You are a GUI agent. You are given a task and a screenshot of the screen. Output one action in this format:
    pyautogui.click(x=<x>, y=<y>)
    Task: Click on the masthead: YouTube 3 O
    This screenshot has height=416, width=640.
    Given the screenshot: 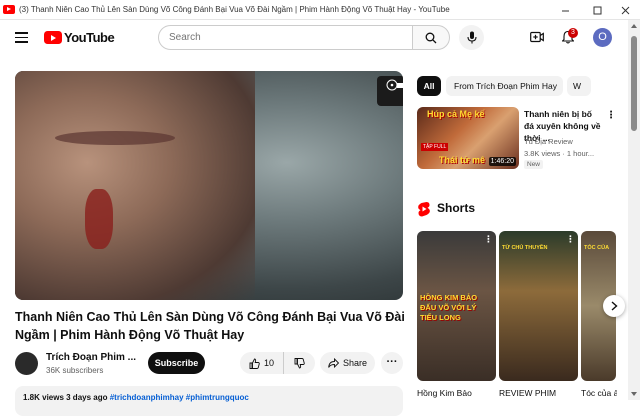 What is the action you would take?
    pyautogui.click(x=314, y=38)
    